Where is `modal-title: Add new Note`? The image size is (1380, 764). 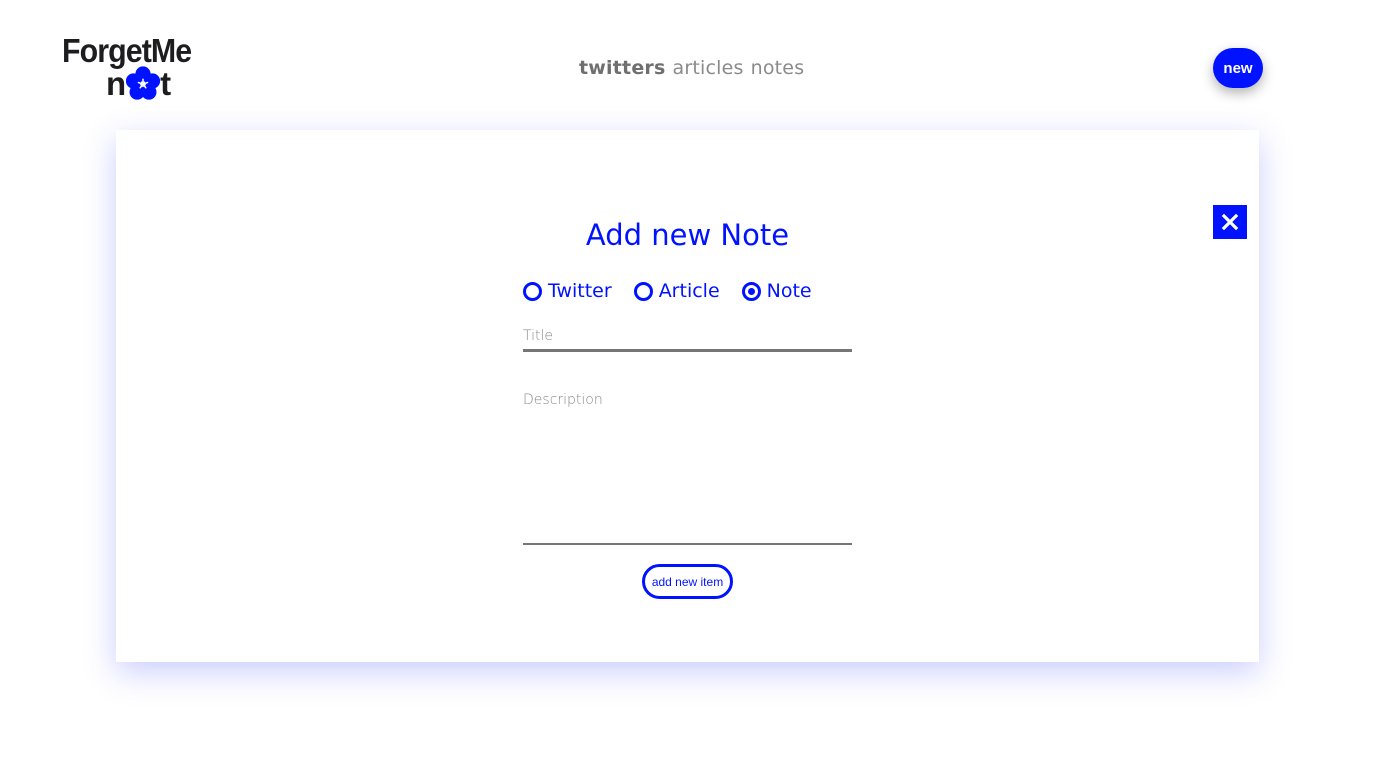 modal-title: Add new Note is located at coordinates (687, 235).